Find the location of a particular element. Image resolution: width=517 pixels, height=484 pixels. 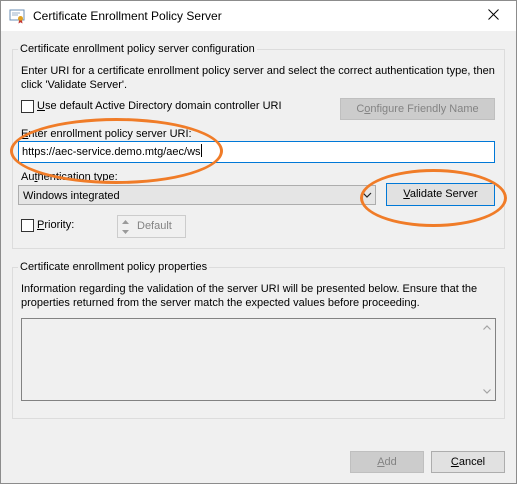

certificate-icon is located at coordinates (17, 16).